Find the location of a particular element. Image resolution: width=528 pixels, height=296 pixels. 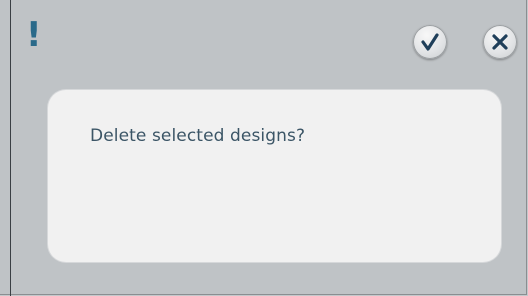

close-icon is located at coordinates (500, 42).